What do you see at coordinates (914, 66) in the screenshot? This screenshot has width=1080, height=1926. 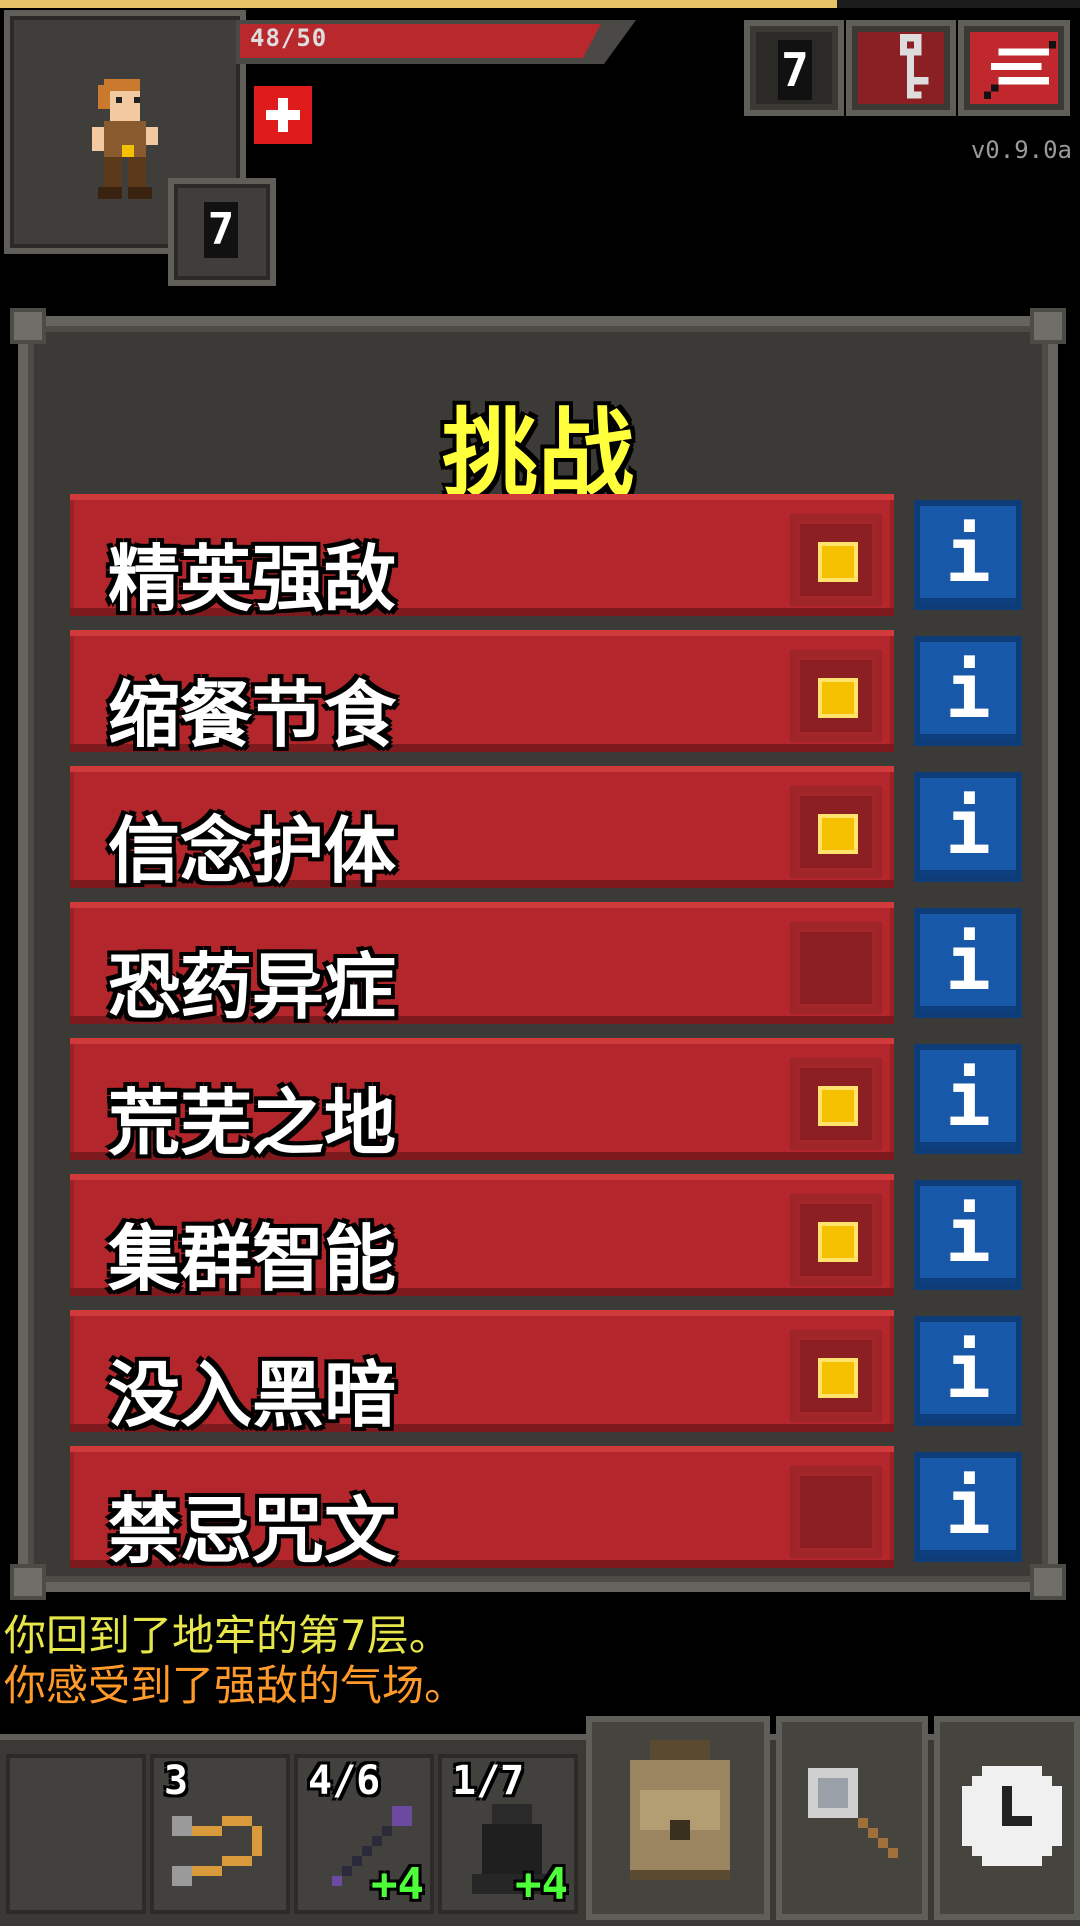 I see `key-icon` at bounding box center [914, 66].